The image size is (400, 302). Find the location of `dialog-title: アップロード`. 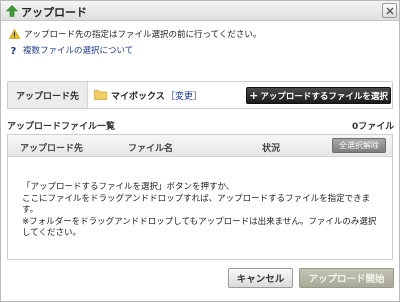

dialog-title: アップロード is located at coordinates (54, 12).